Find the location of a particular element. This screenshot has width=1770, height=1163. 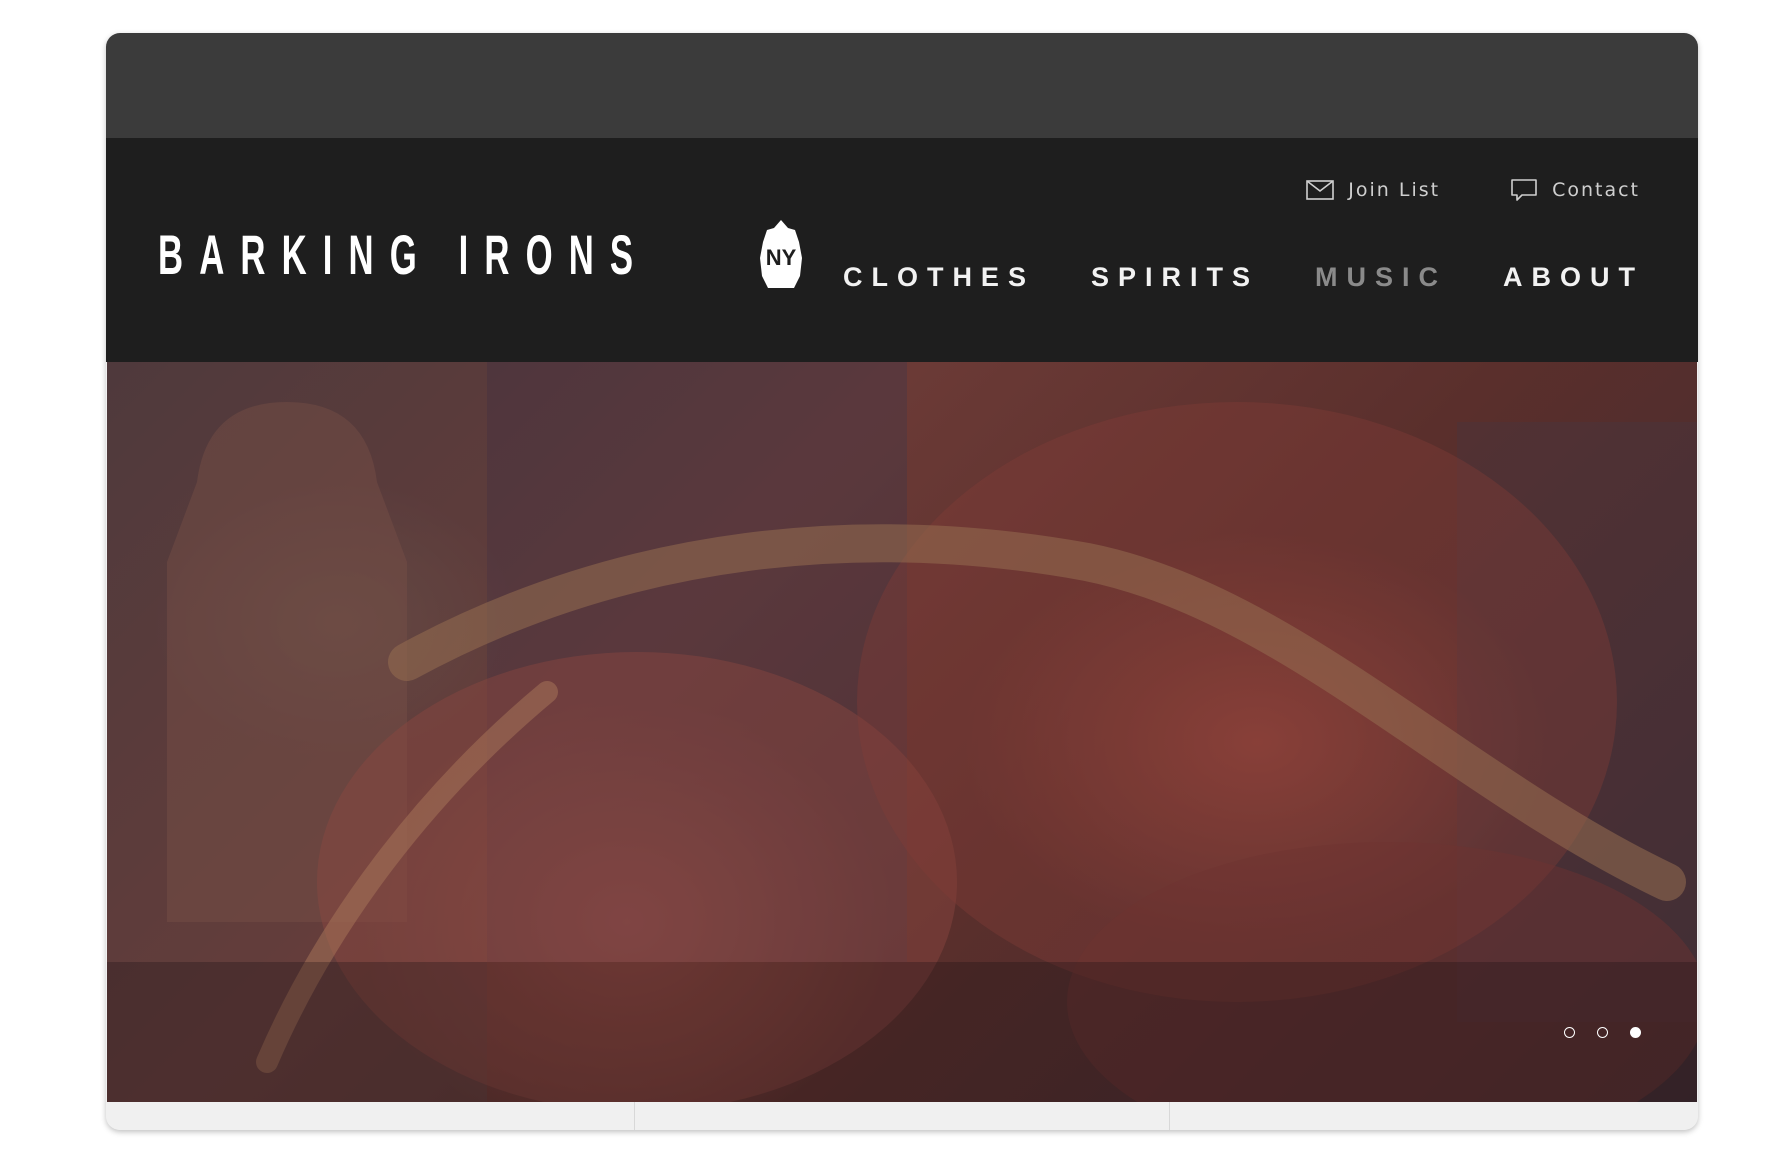

ny-badge-icon: NY is located at coordinates (781, 254).